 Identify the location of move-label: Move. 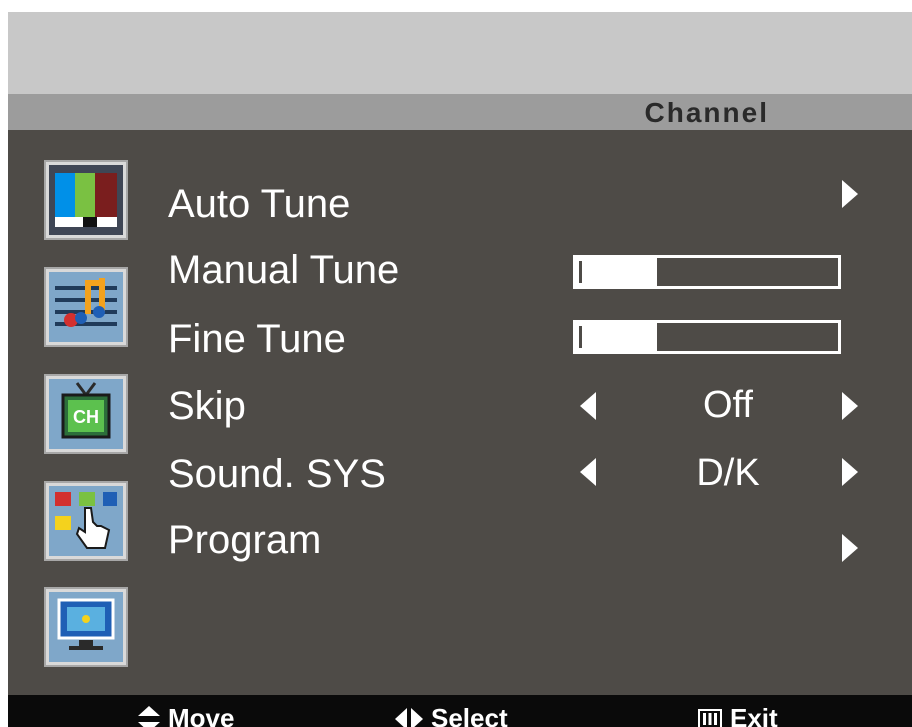
(201, 715).